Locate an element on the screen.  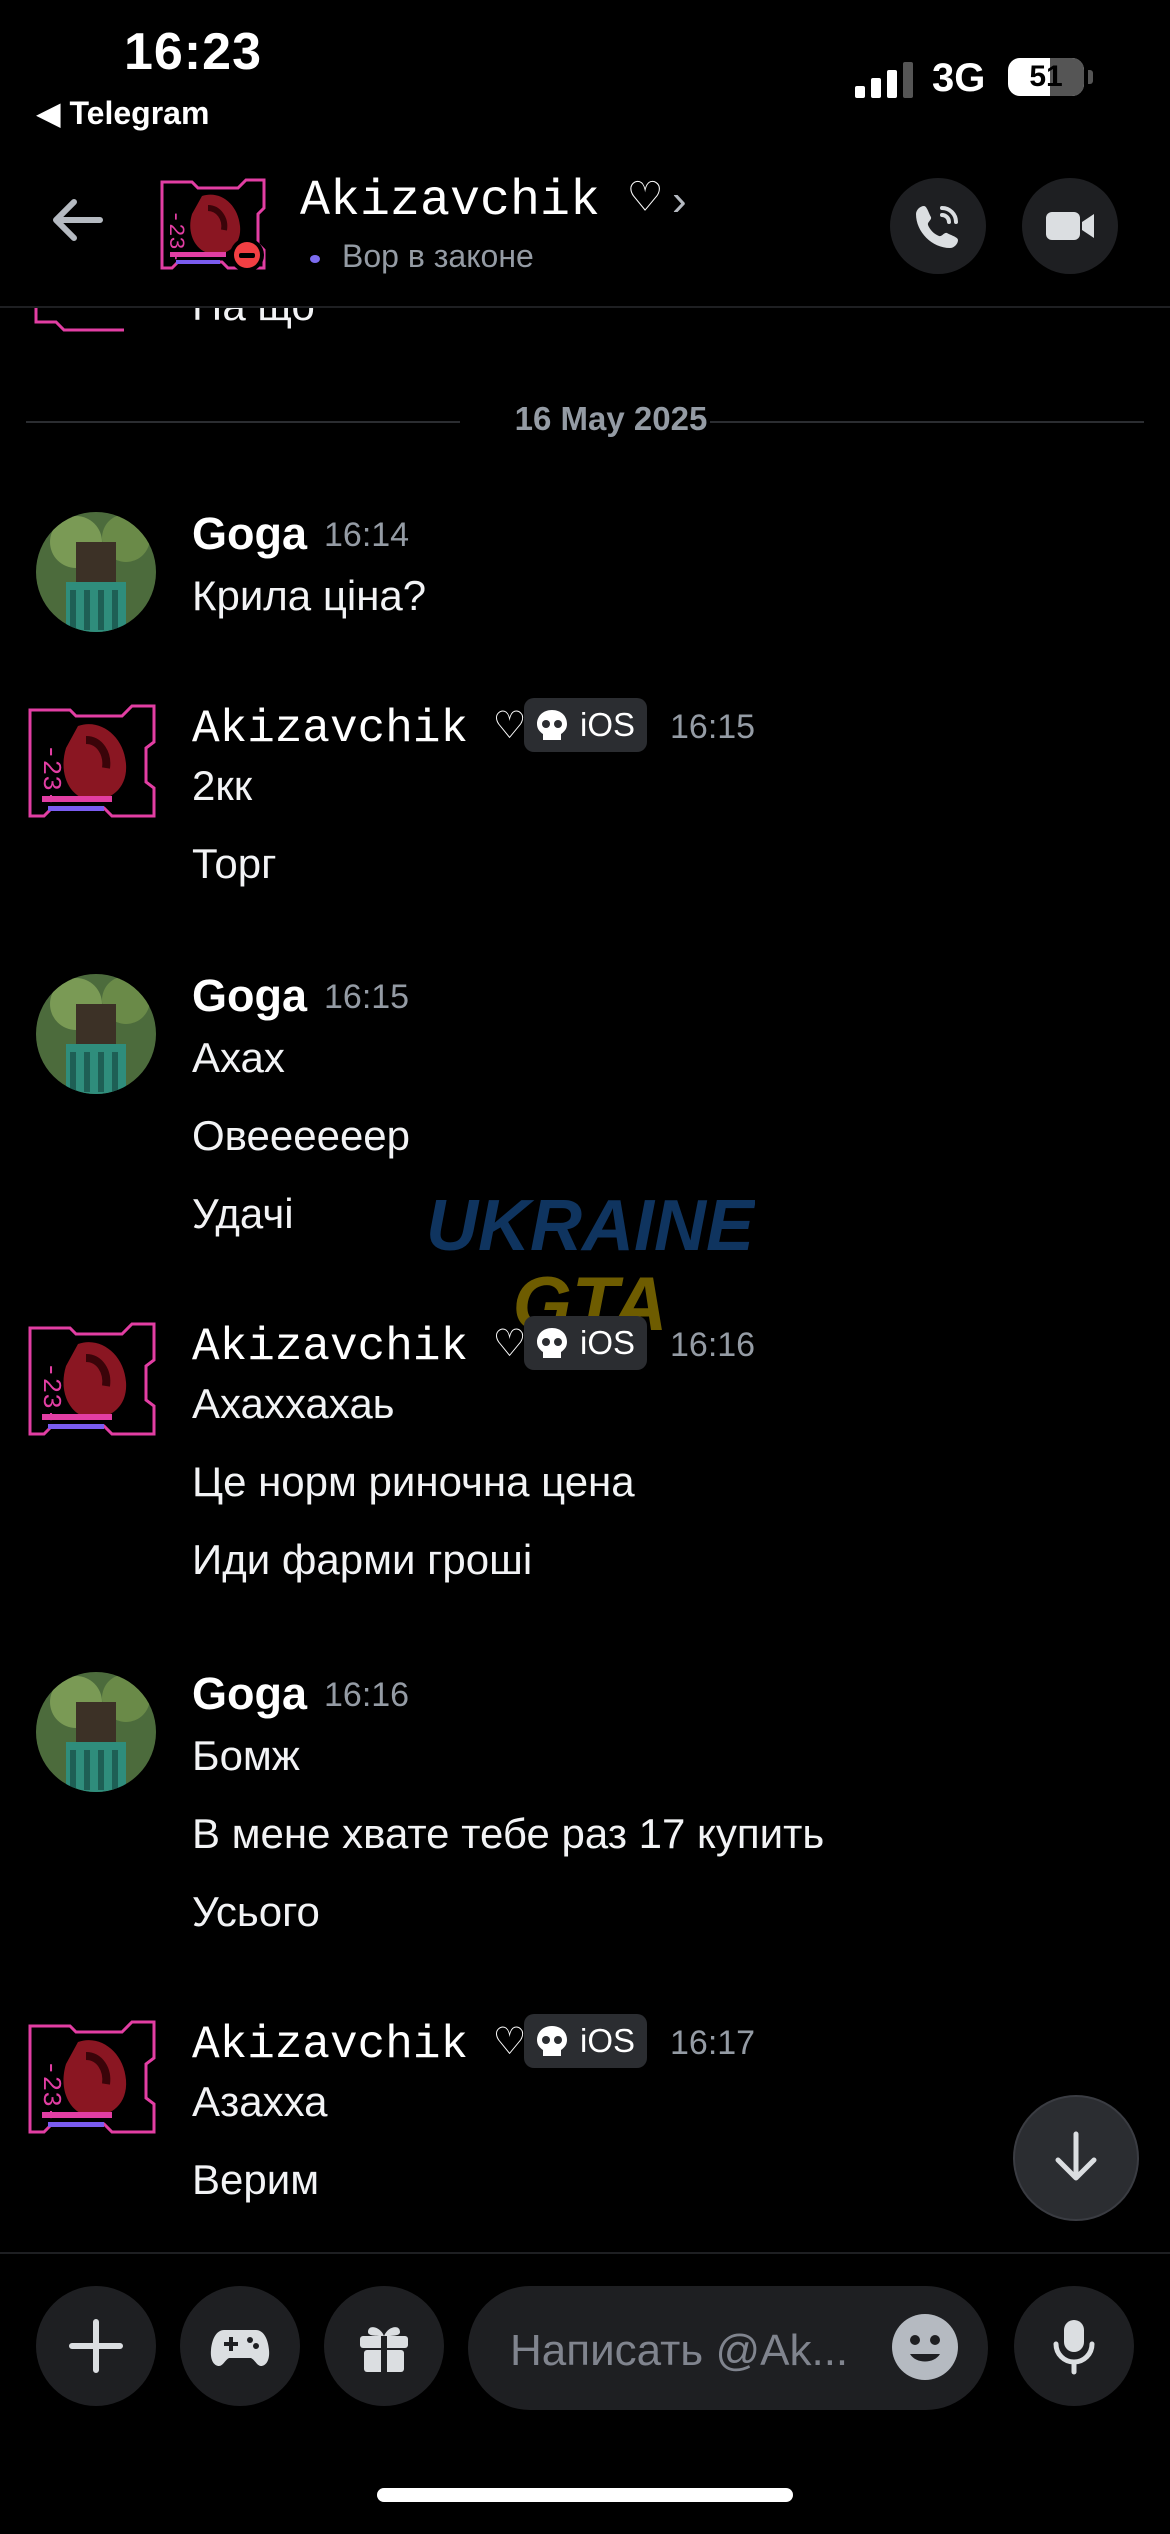
voice-call-button is located at coordinates (938, 226).